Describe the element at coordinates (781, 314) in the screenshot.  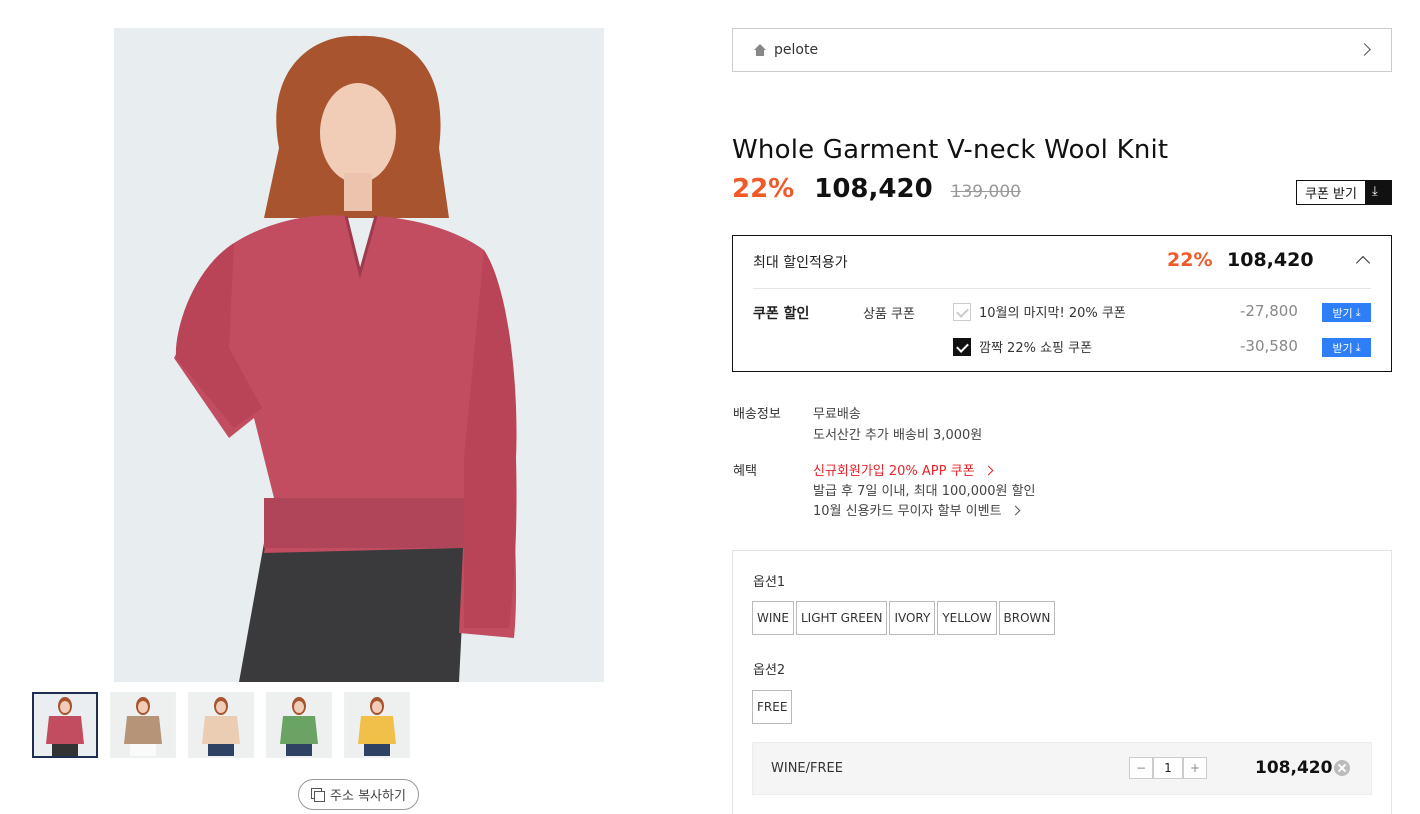
I see `coupon-section-label: 쿠폰 할인` at that location.